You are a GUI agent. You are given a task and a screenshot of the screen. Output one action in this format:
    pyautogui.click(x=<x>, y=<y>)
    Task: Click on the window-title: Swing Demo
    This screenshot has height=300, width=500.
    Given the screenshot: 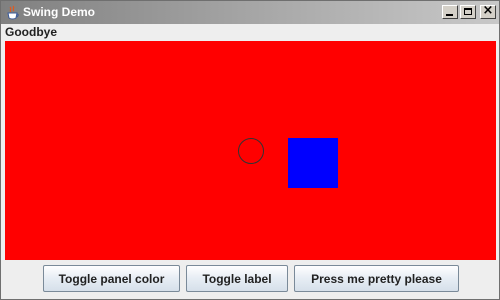 What is the action you would take?
    pyautogui.click(x=59, y=12)
    